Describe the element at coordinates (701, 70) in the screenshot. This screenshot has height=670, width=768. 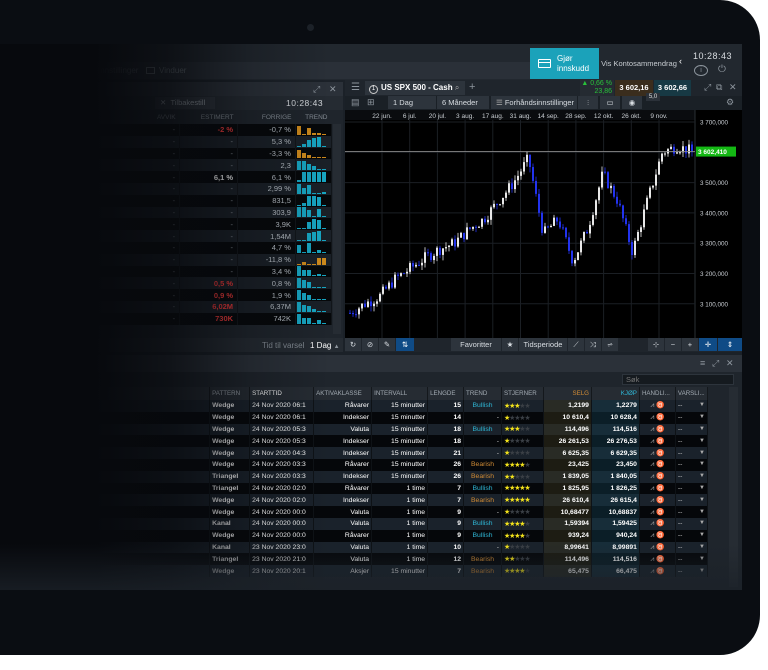
I see `info-icon: i` at that location.